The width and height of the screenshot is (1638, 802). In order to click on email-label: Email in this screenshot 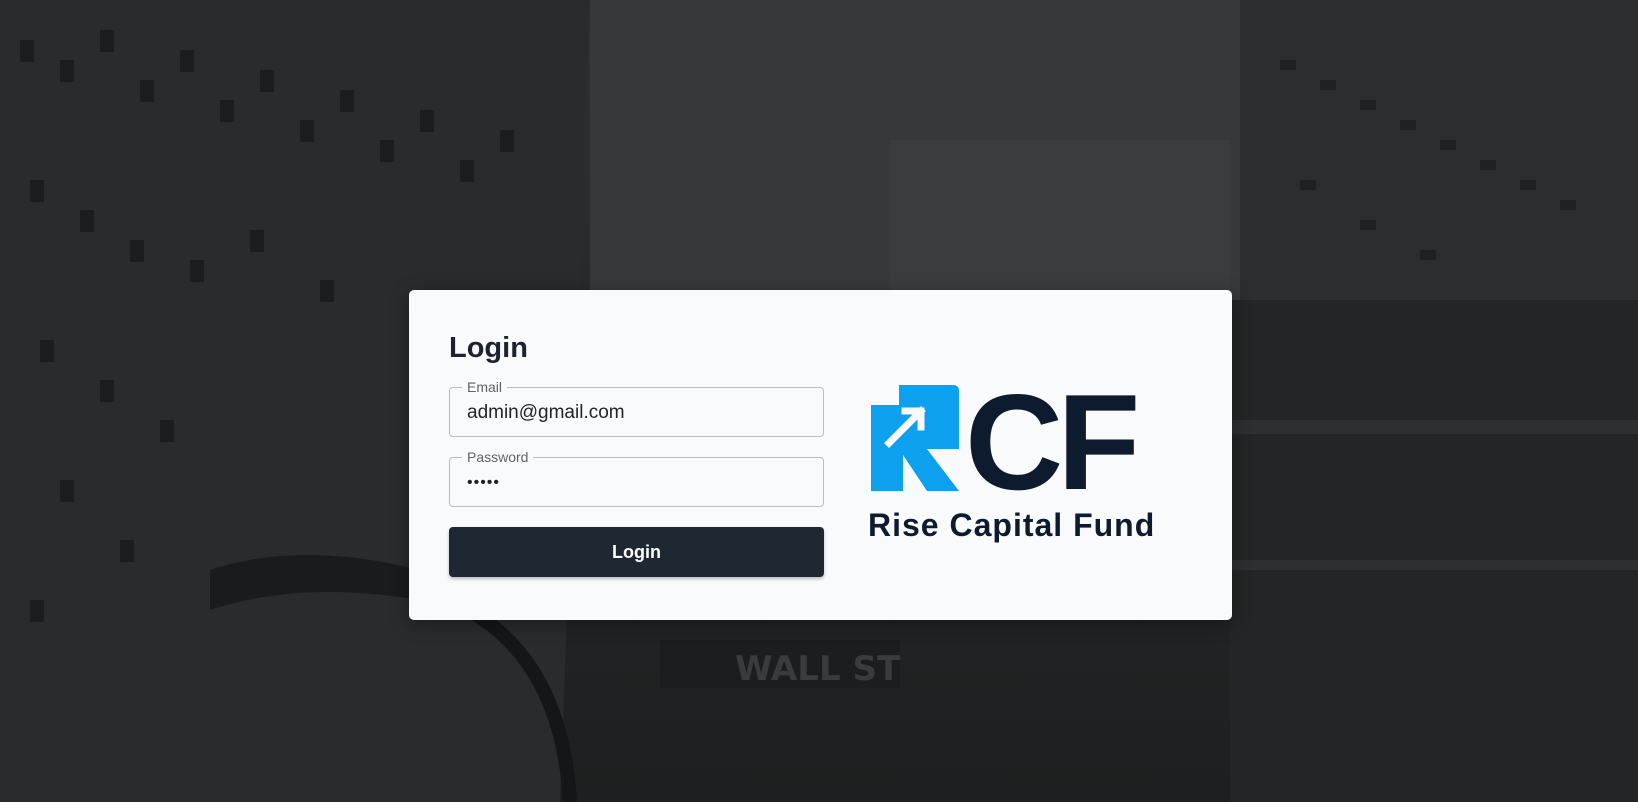, I will do `click(485, 387)`.